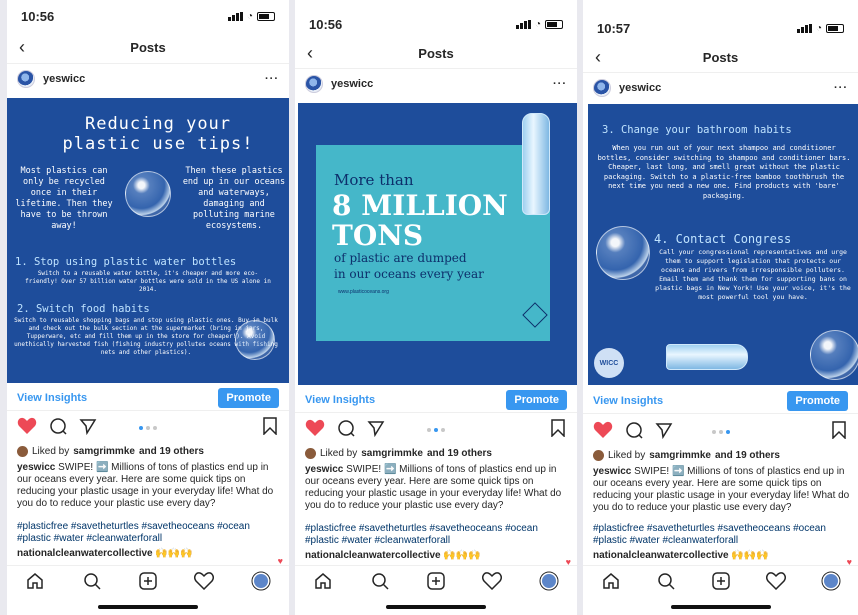 This screenshot has width=858, height=615. What do you see at coordinates (174, 553) in the screenshot?
I see `comment-text: 🙌🙌🙌` at bounding box center [174, 553].